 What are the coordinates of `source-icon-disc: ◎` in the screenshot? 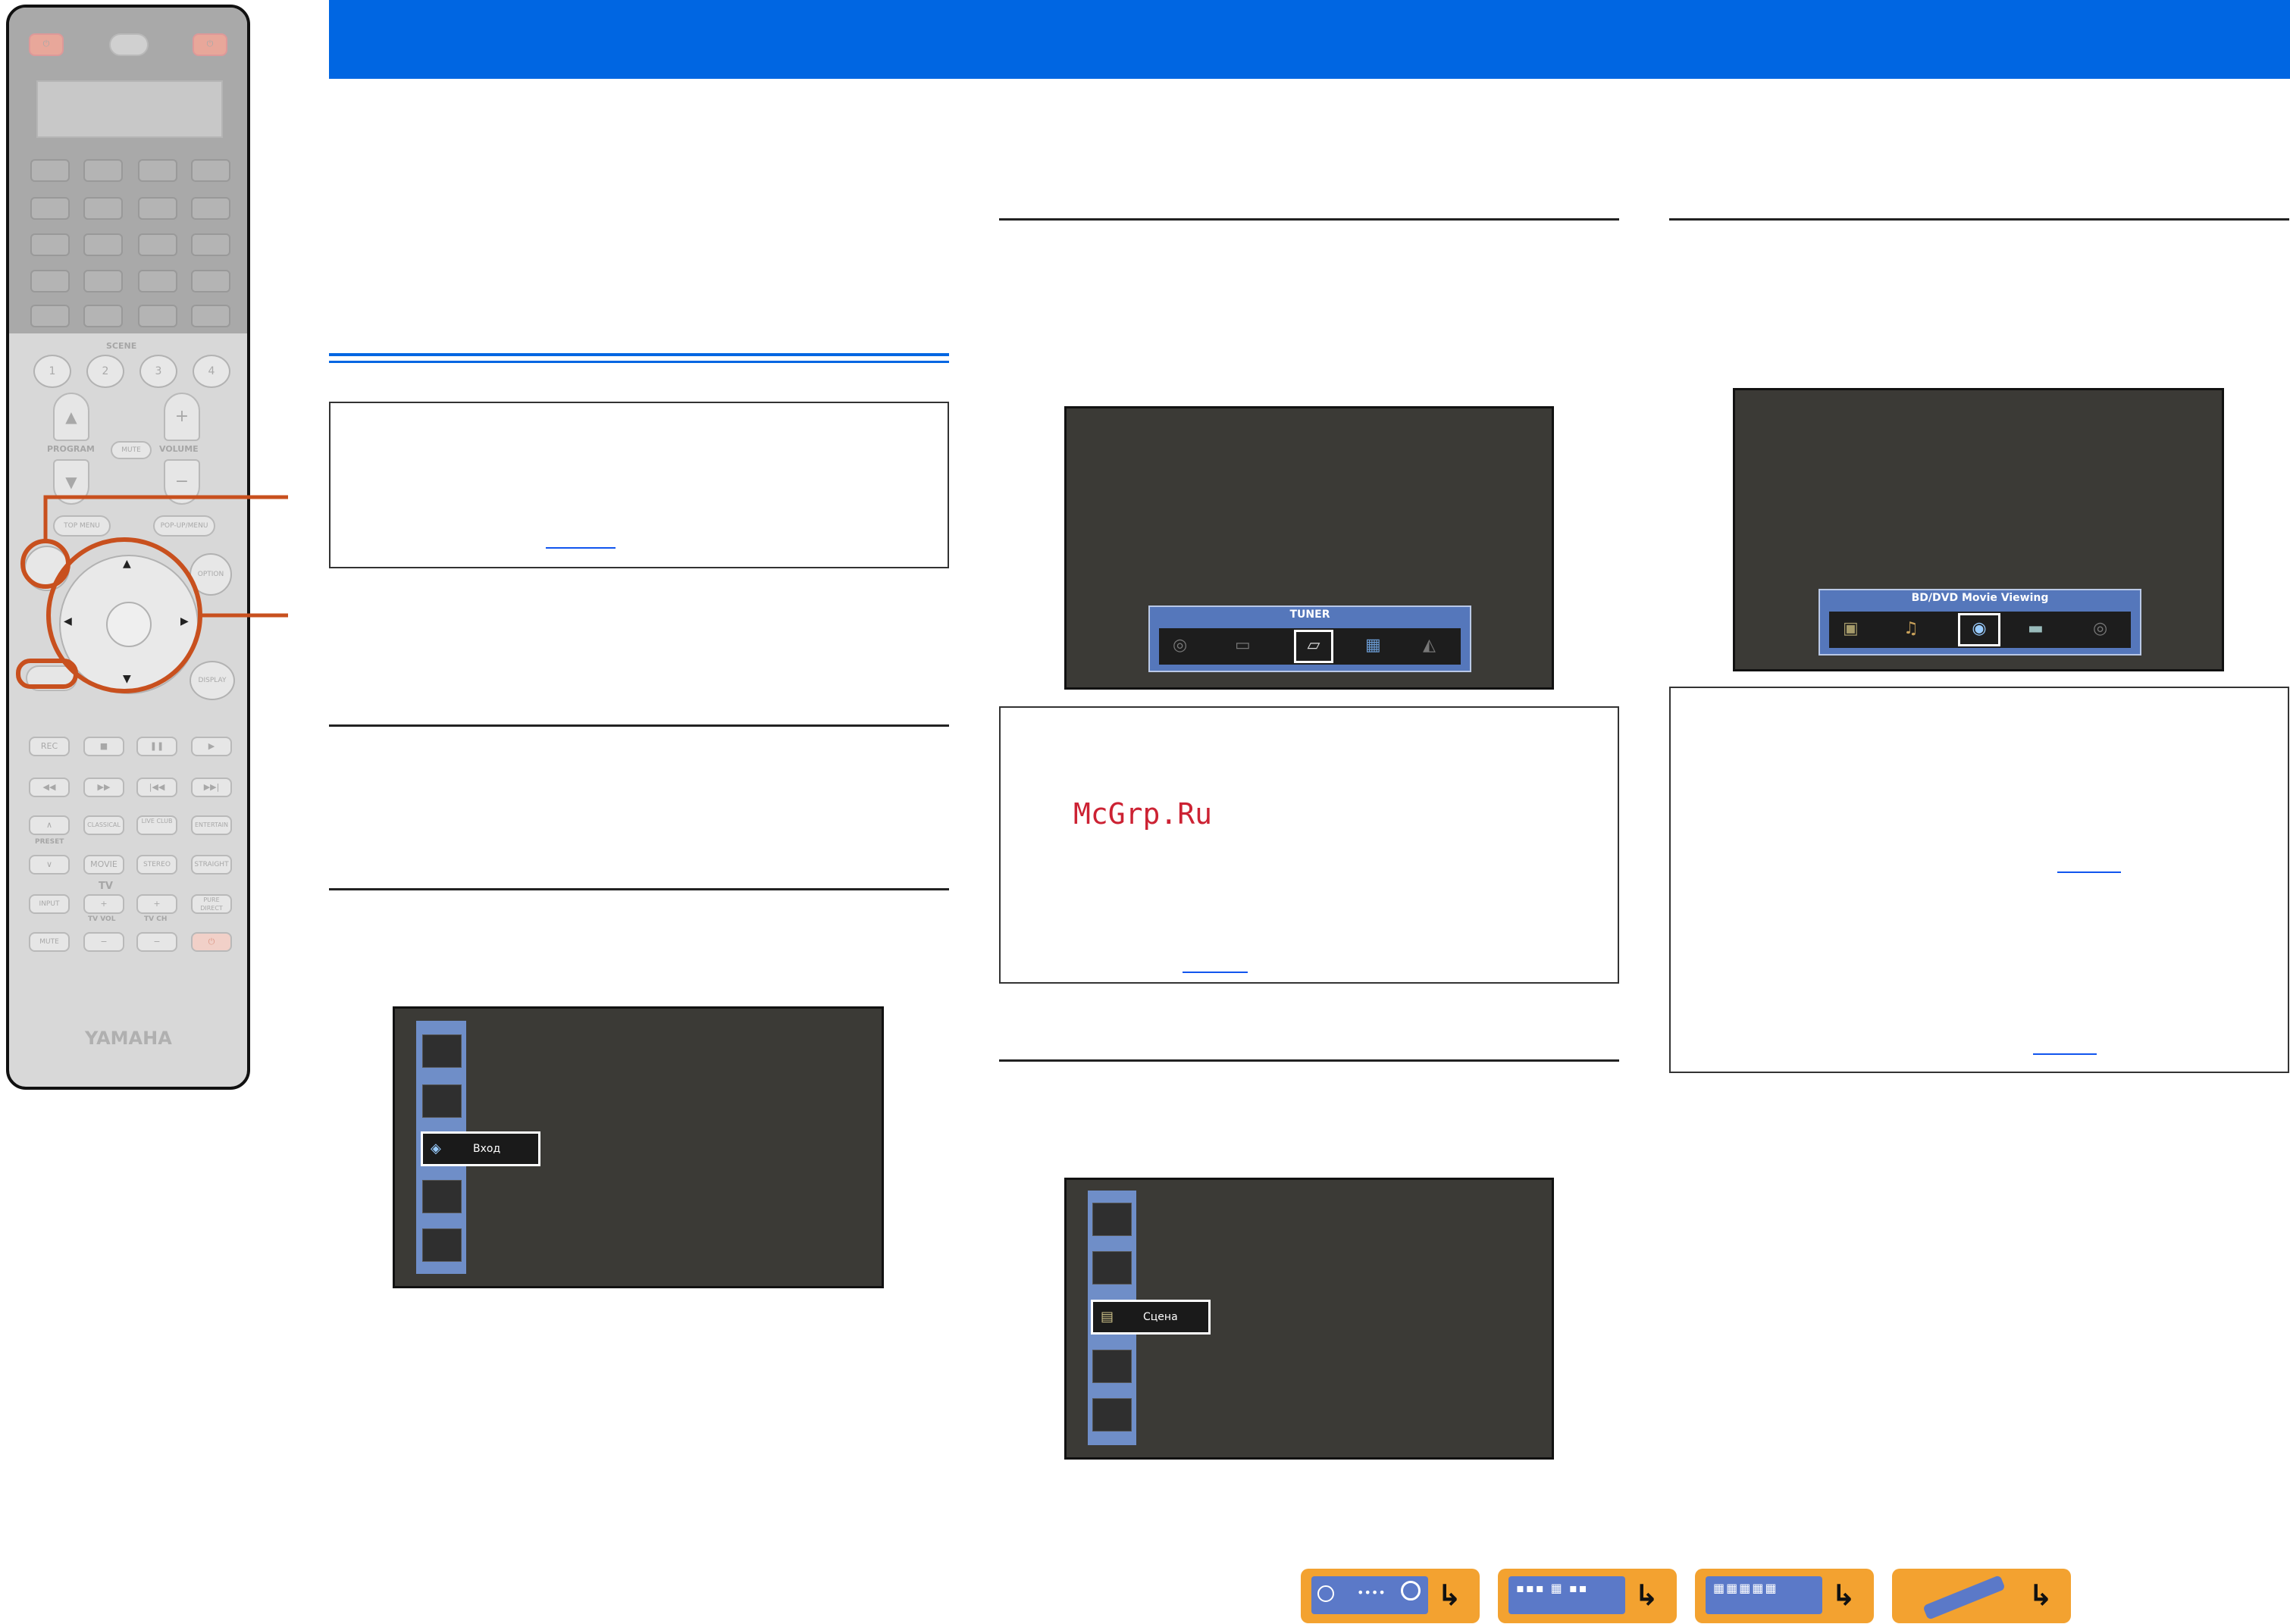 It's located at (1180, 645).